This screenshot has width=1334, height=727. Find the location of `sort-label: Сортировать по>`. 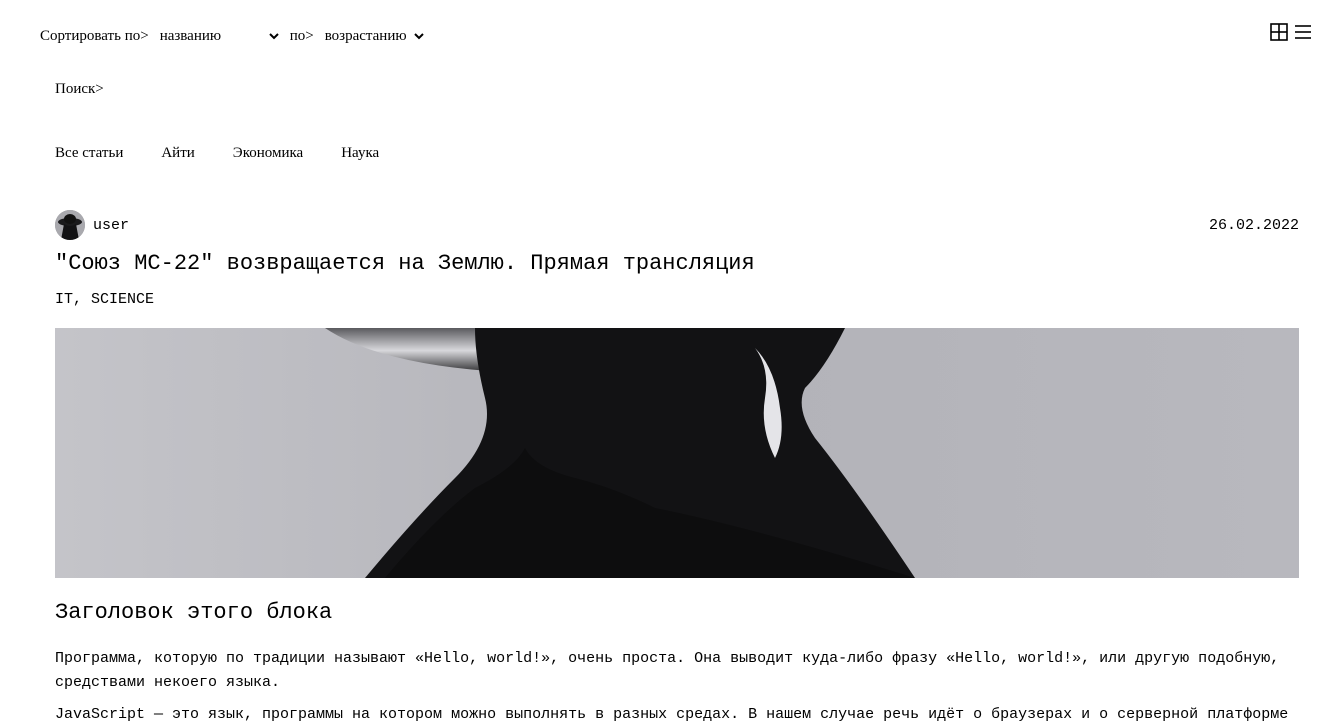

sort-label: Сортировать по> is located at coordinates (94, 35).